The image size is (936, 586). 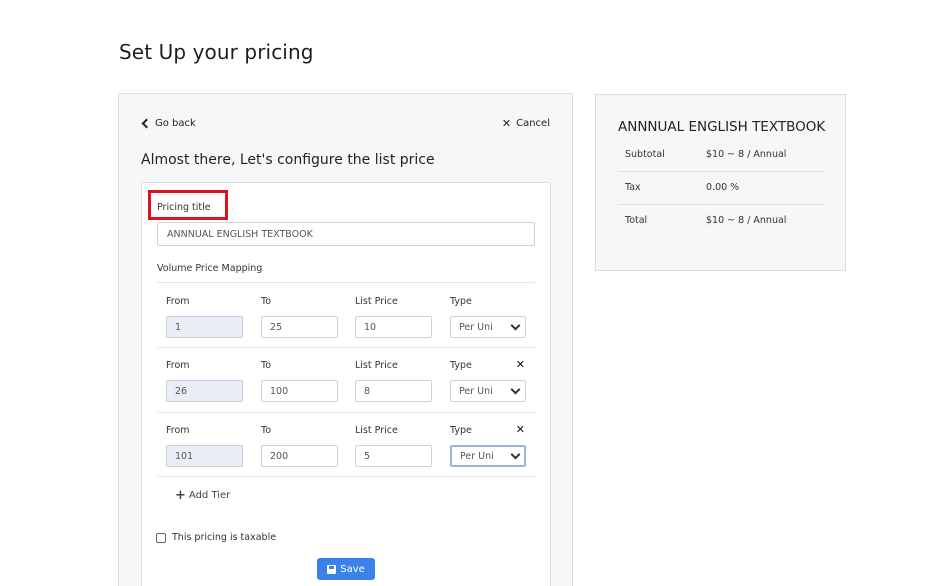 What do you see at coordinates (722, 127) in the screenshot?
I see `summary-title: ANNNUAL ENGLISH TEXTBOOK` at bounding box center [722, 127].